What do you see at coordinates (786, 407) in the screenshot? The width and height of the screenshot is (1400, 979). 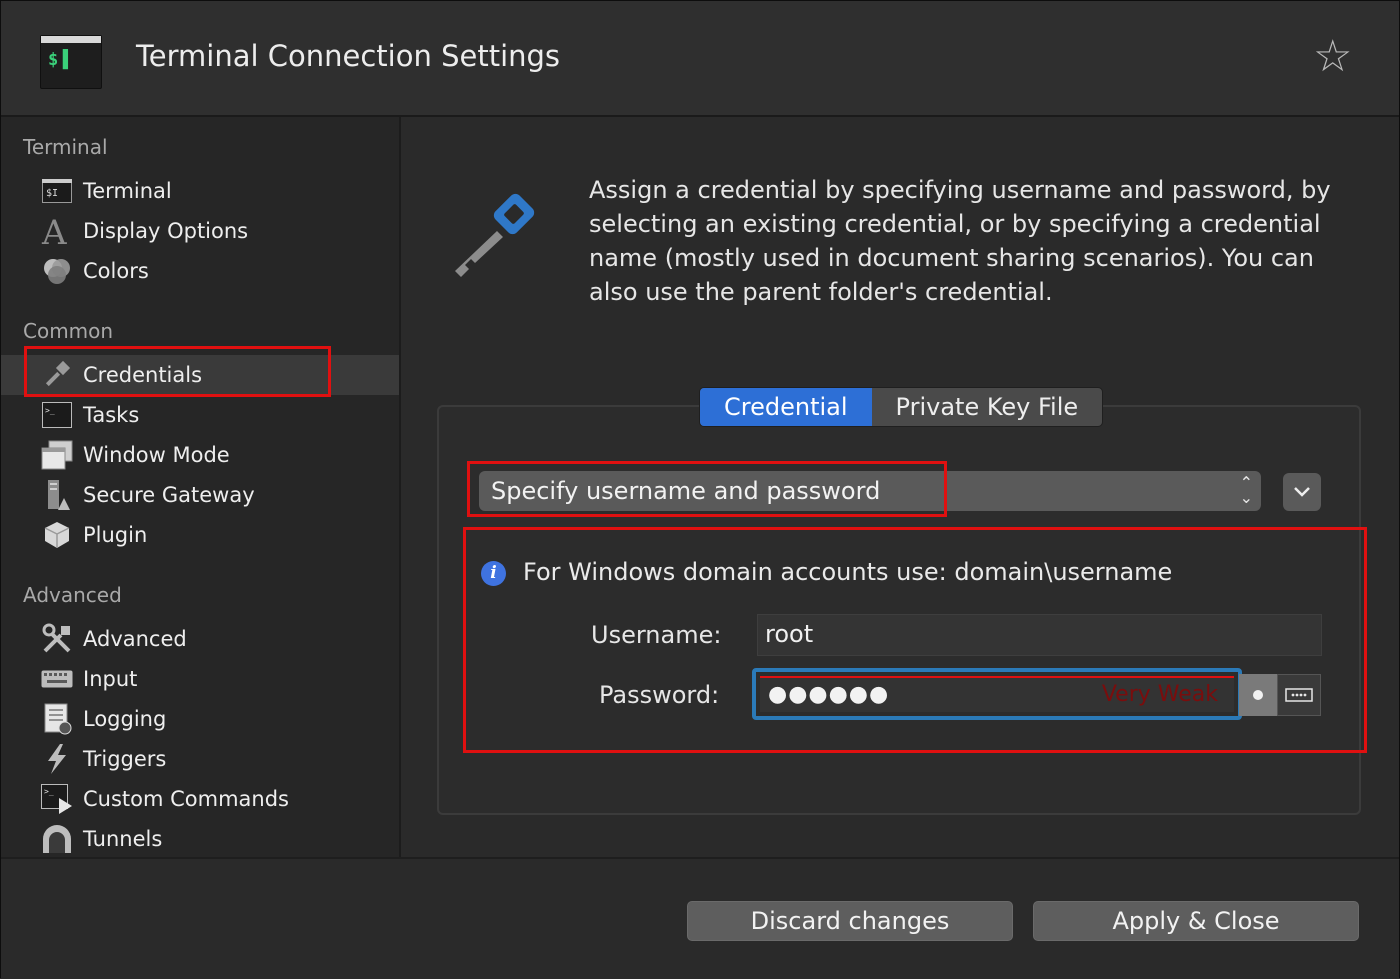 I see `tab-credential: Credential` at bounding box center [786, 407].